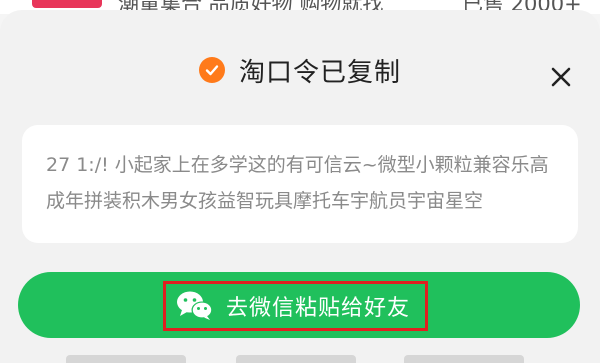  What do you see at coordinates (211, 70) in the screenshot?
I see `check-circle-icon` at bounding box center [211, 70].